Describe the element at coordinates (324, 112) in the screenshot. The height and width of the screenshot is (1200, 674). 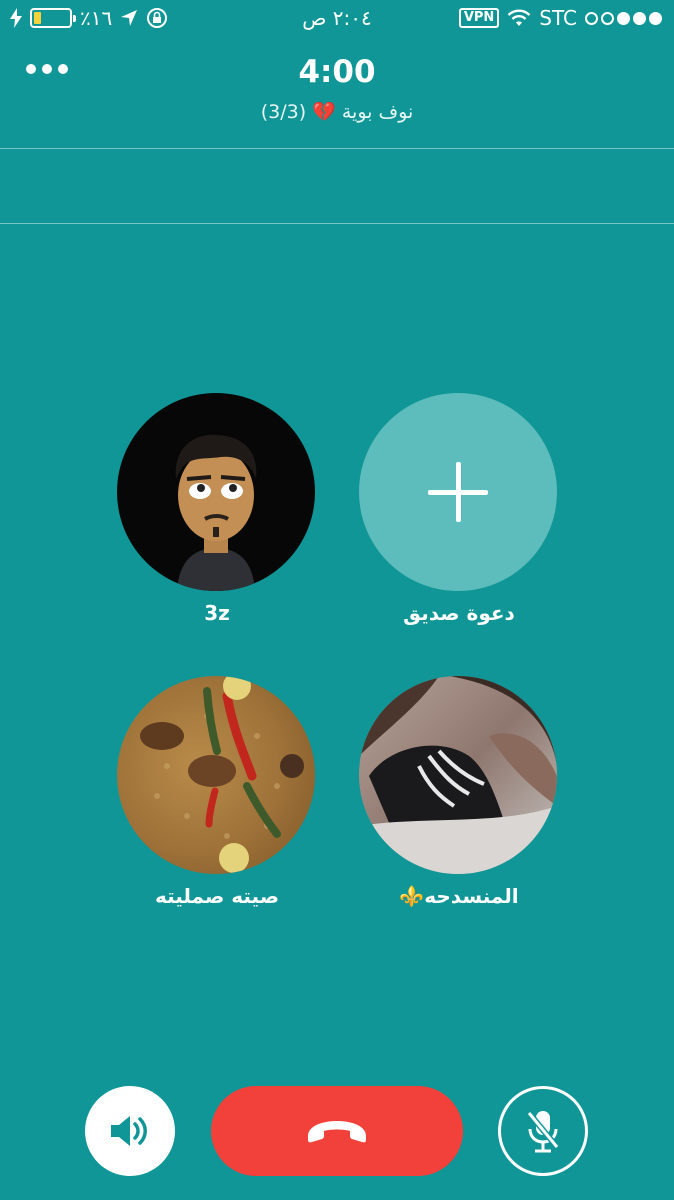
I see `broken-heart-icon: 💔` at that location.